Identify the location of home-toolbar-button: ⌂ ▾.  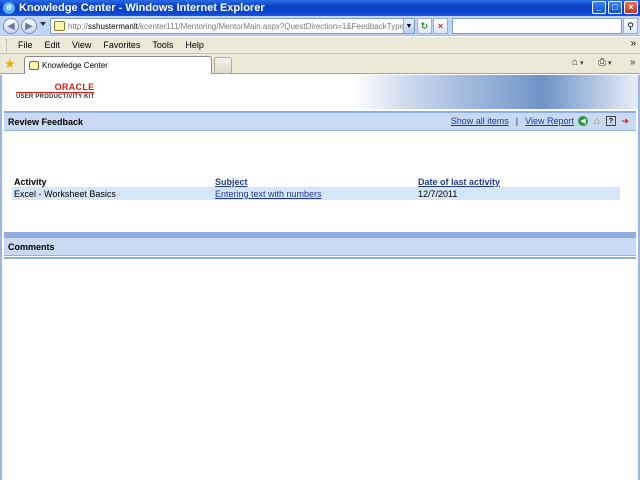
(578, 62).